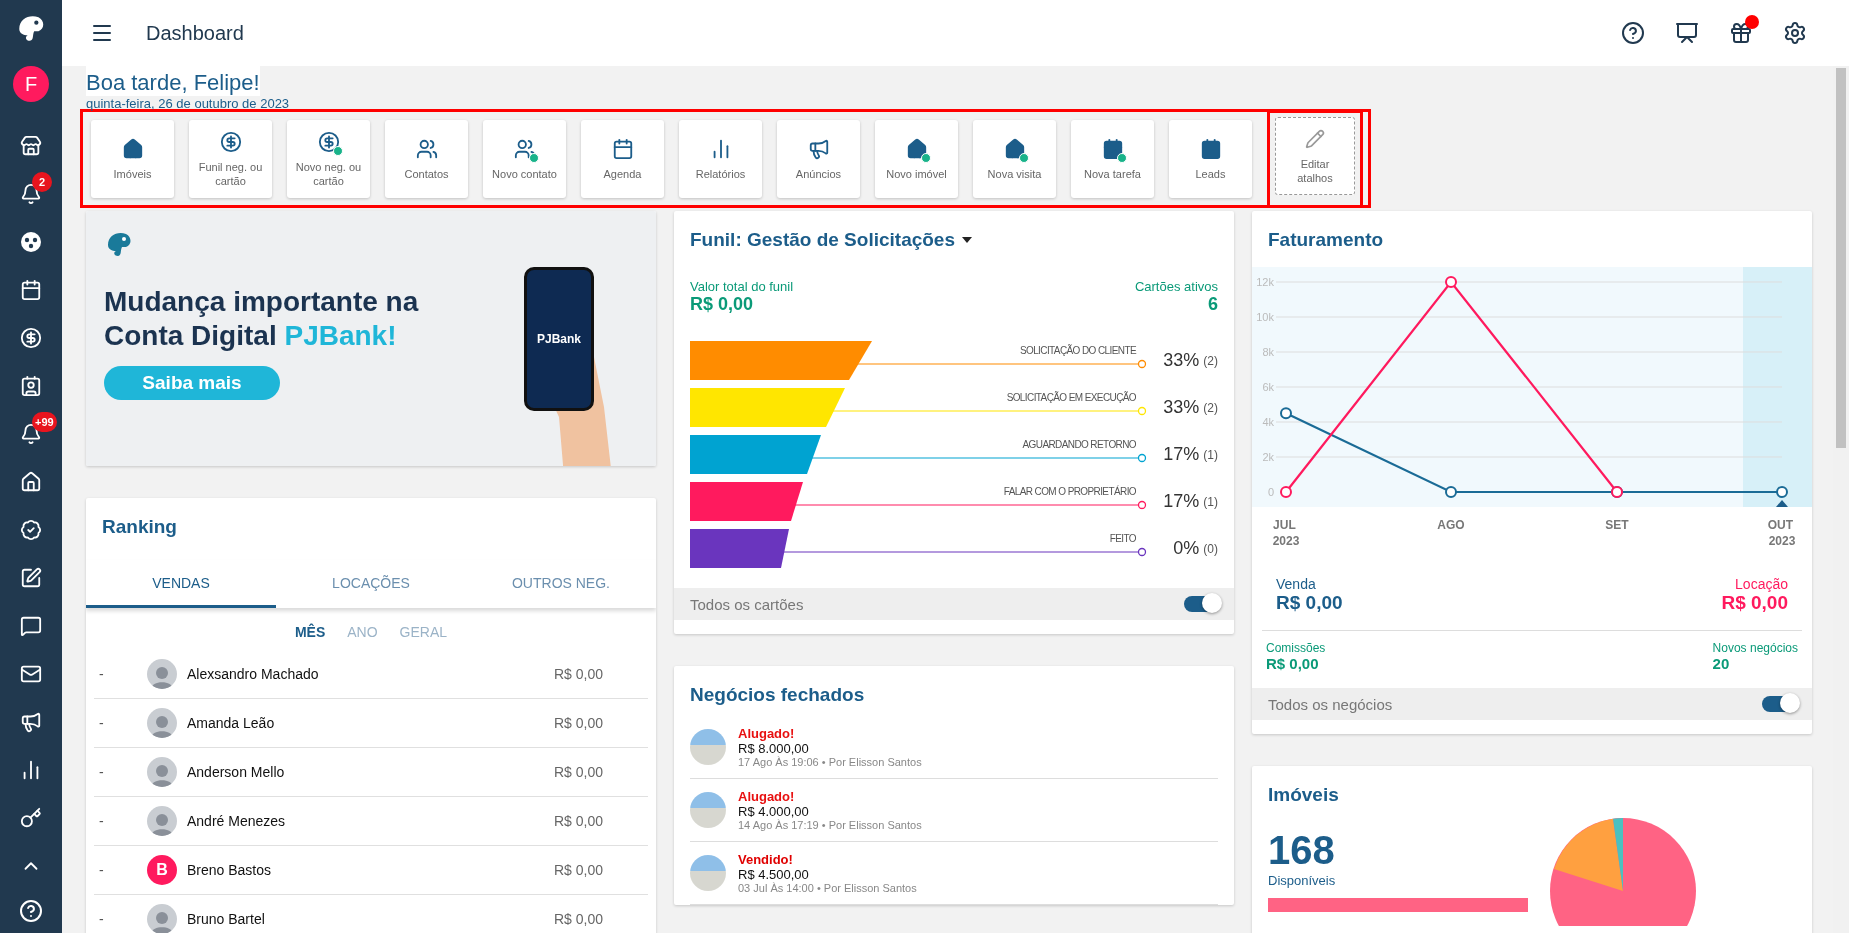 This screenshot has width=1849, height=933. What do you see at coordinates (42, 182) in the screenshot?
I see `notification-badge: 2` at bounding box center [42, 182].